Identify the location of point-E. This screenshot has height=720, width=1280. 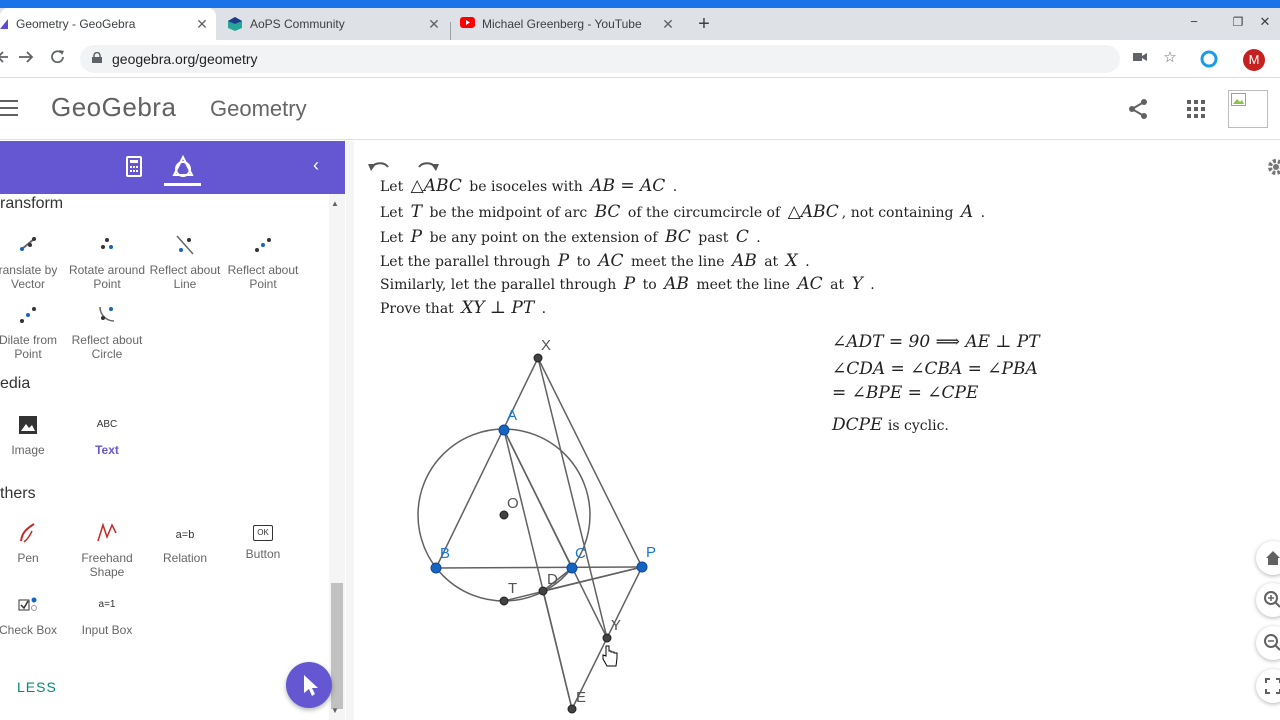
(572, 709).